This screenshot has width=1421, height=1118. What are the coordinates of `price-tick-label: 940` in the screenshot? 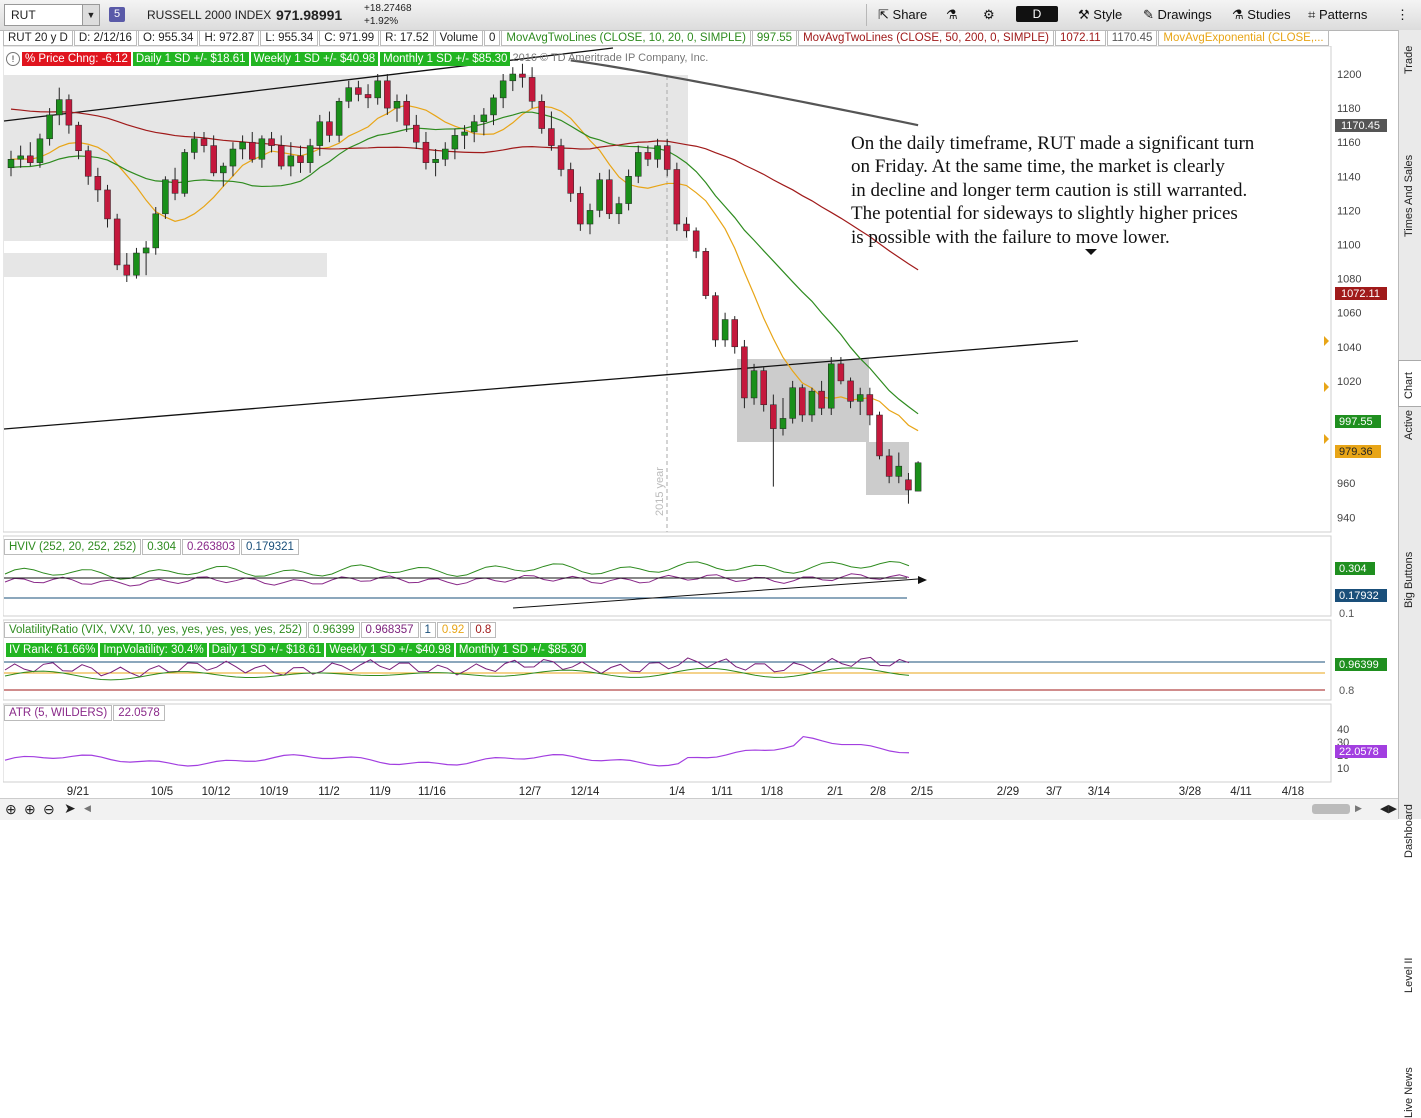 It's located at (1346, 518).